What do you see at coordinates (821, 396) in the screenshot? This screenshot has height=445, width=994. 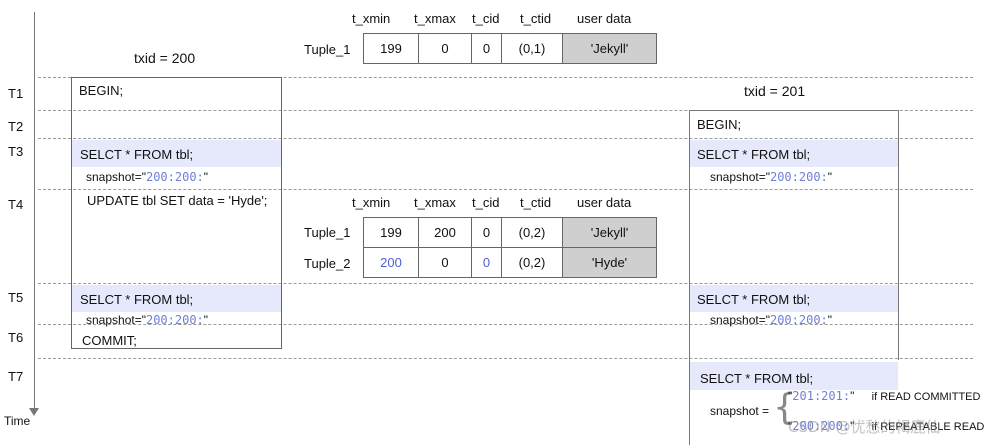 I see `snapshot-option-value: 201:201:` at bounding box center [821, 396].